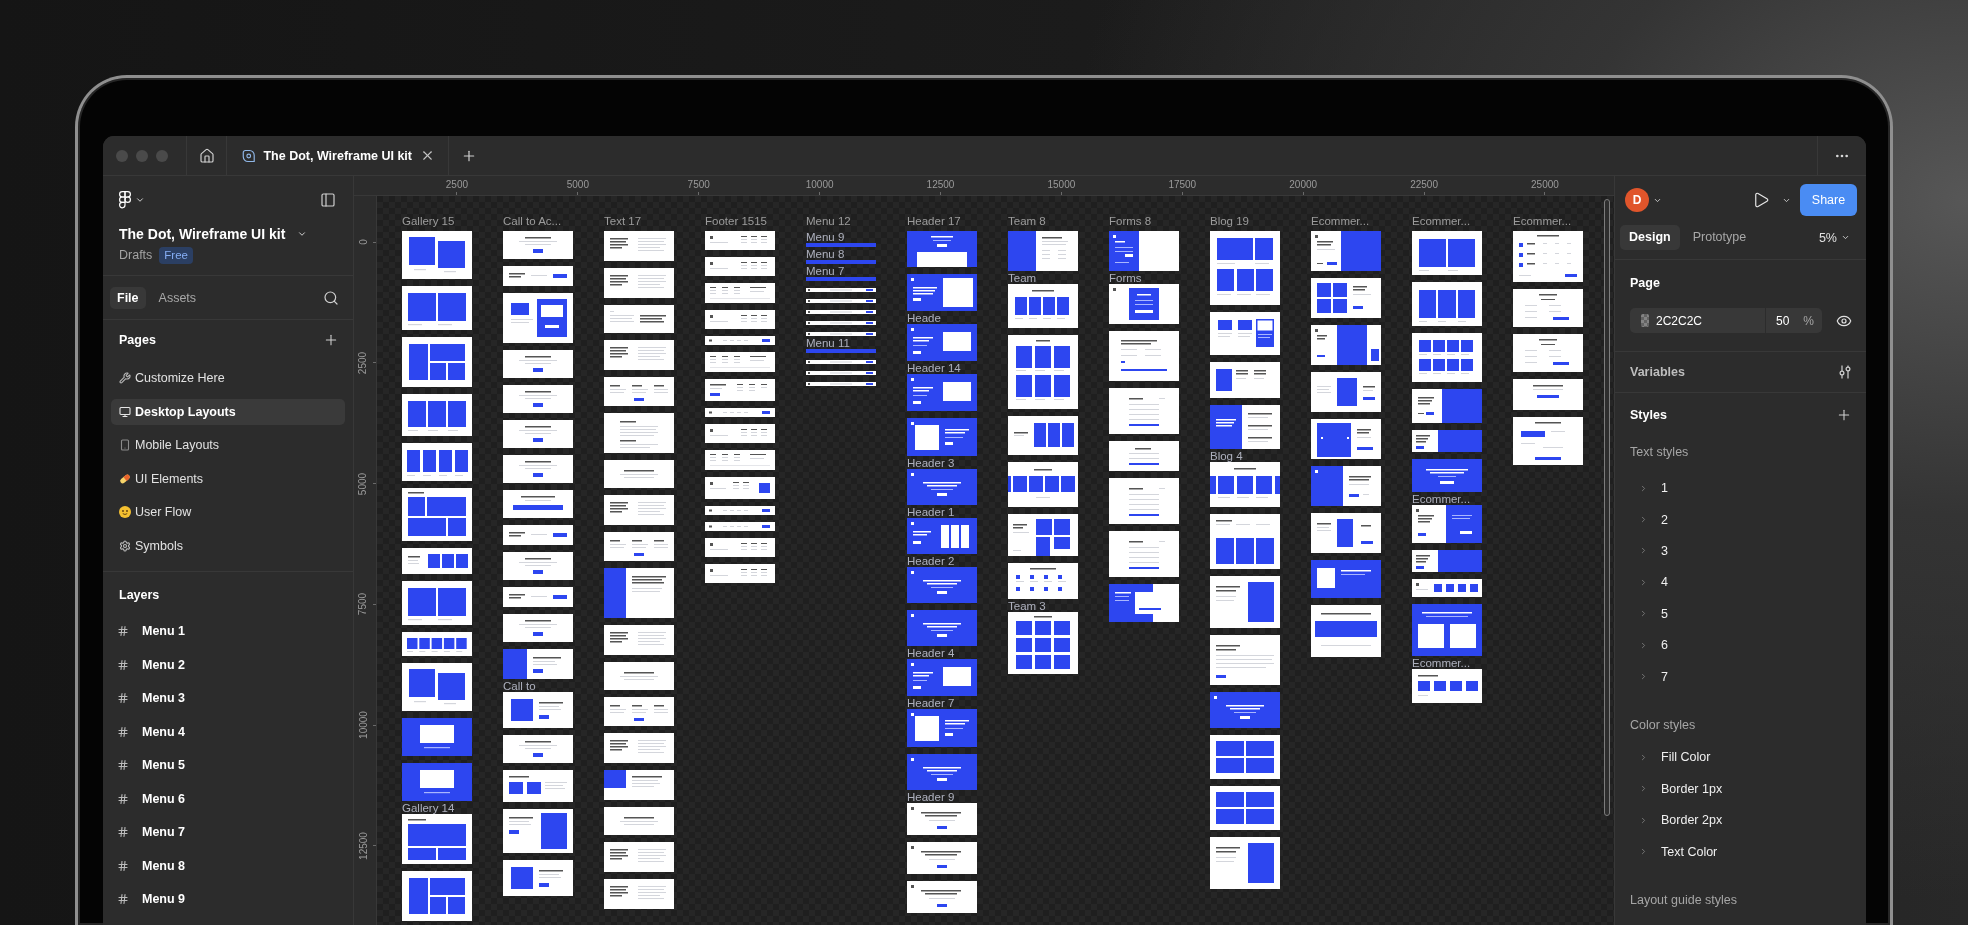  Describe the element at coordinates (228, 445) in the screenshot. I see `page-item: Mobile Layouts` at that location.